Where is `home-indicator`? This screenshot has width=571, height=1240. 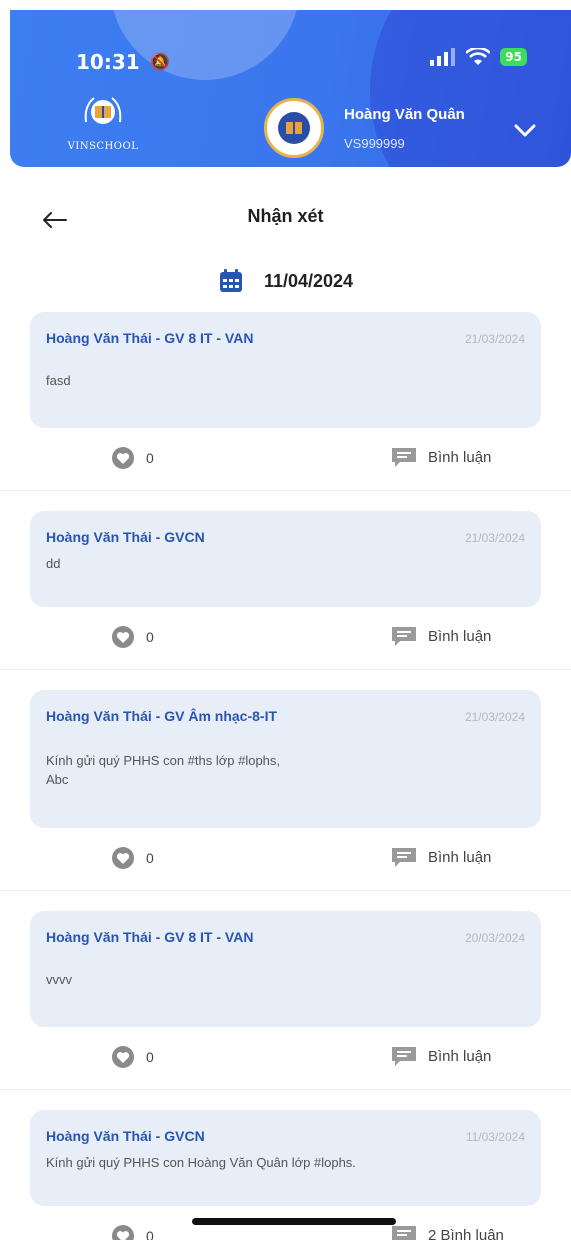 home-indicator is located at coordinates (294, 1221).